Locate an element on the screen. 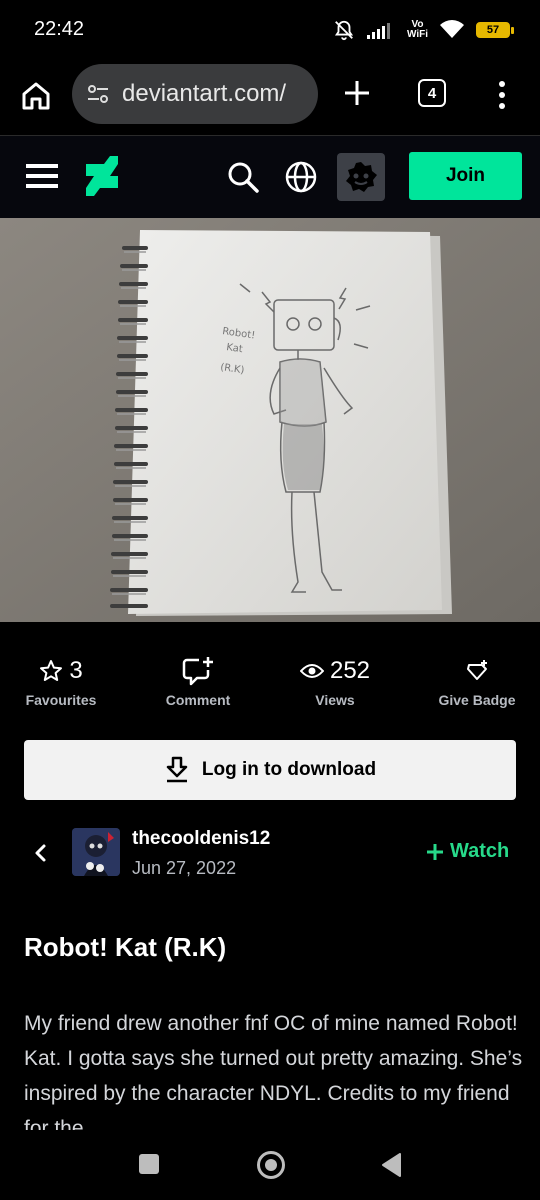 The height and width of the screenshot is (1200, 540). core-button is located at coordinates (361, 177).